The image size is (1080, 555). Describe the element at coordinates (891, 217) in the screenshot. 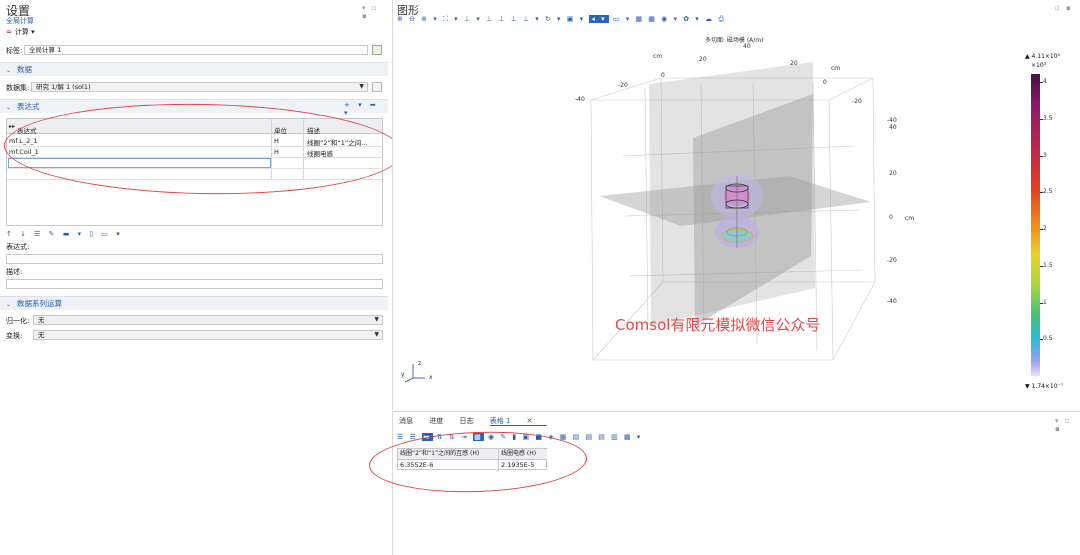

I see `z-tick: 0` at that location.